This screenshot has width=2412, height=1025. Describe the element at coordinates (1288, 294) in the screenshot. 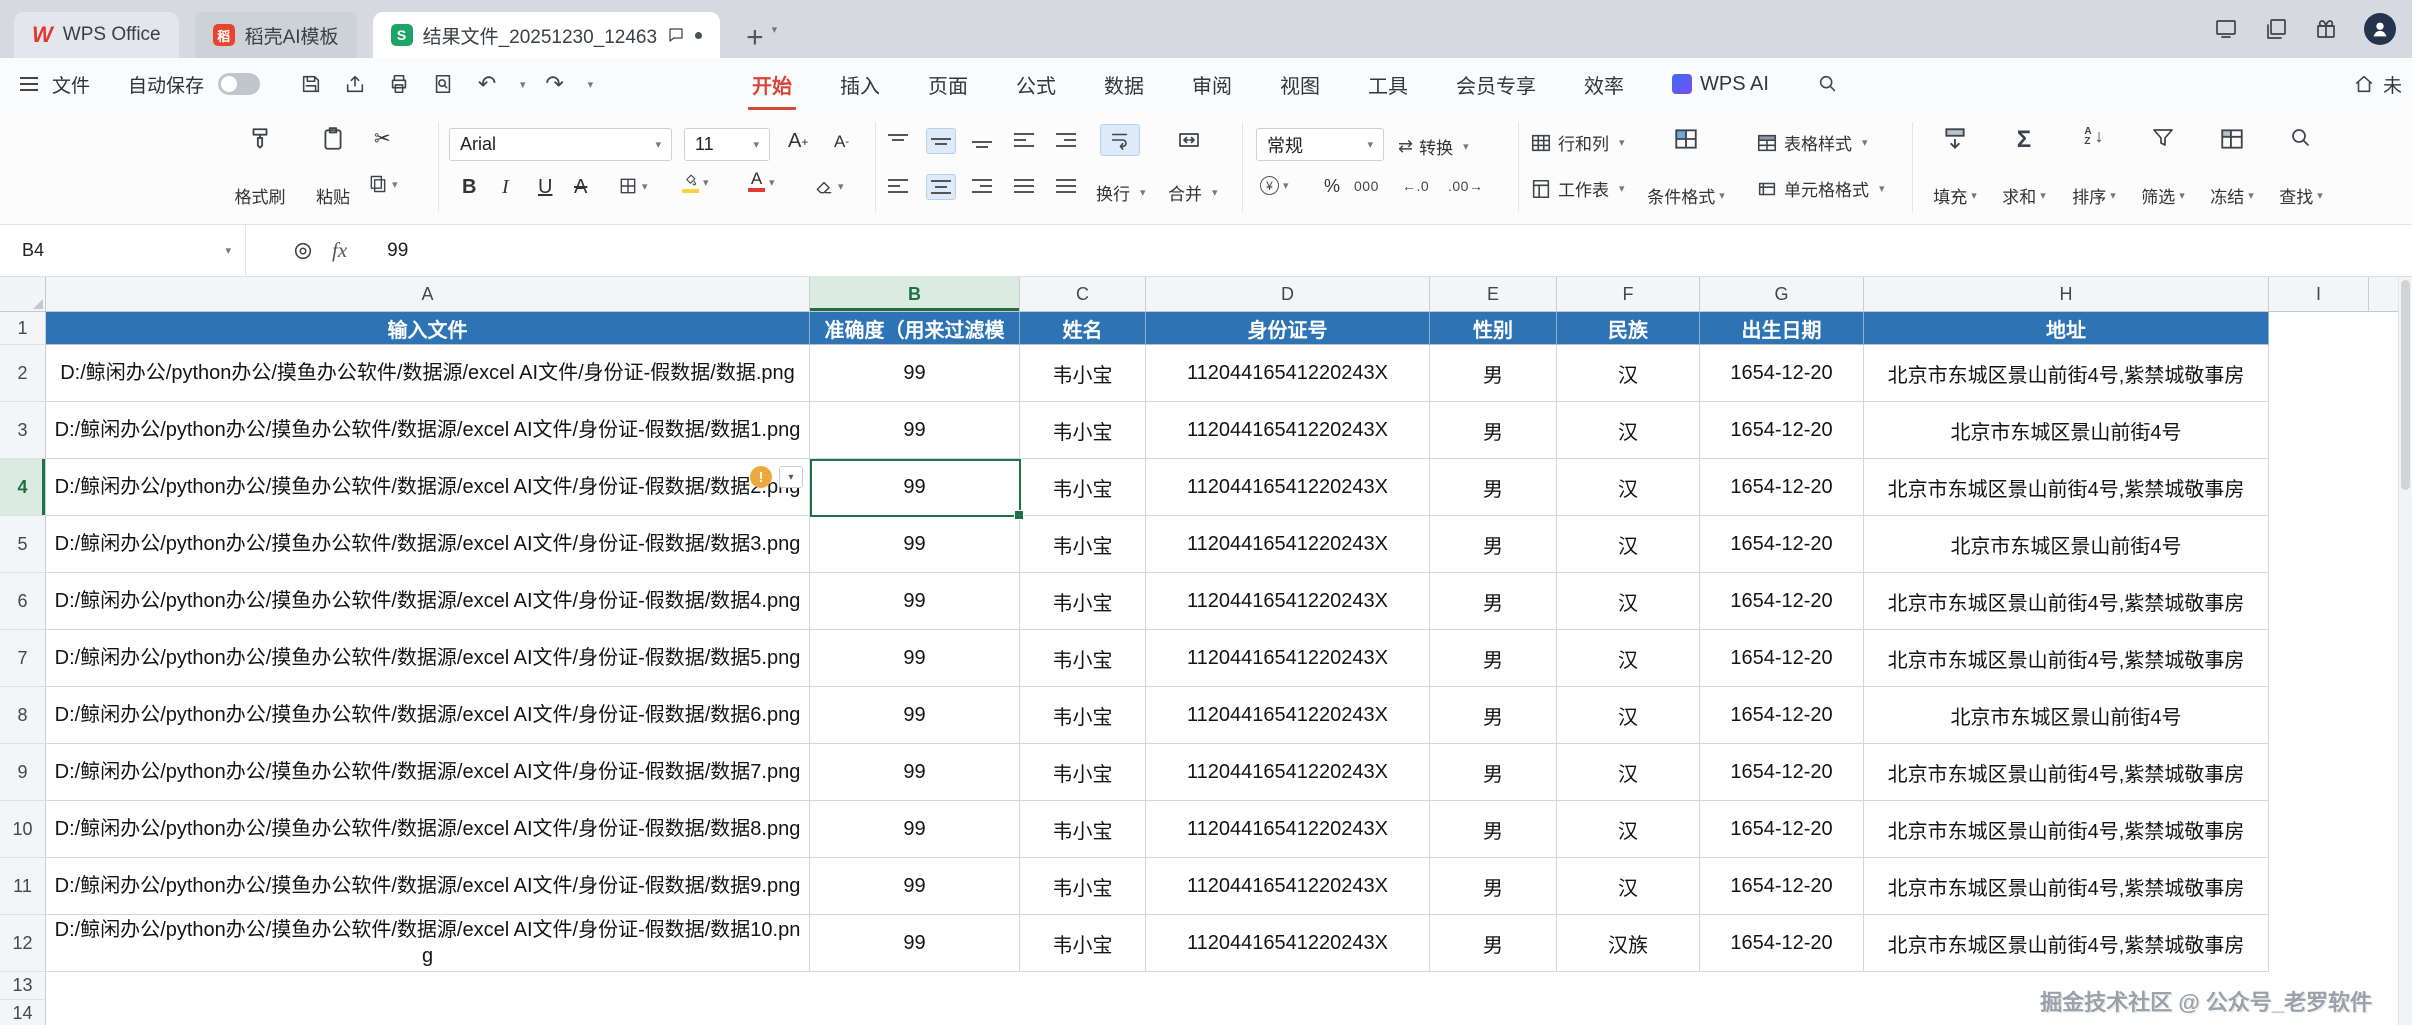

I see `column-header-D: D` at that location.